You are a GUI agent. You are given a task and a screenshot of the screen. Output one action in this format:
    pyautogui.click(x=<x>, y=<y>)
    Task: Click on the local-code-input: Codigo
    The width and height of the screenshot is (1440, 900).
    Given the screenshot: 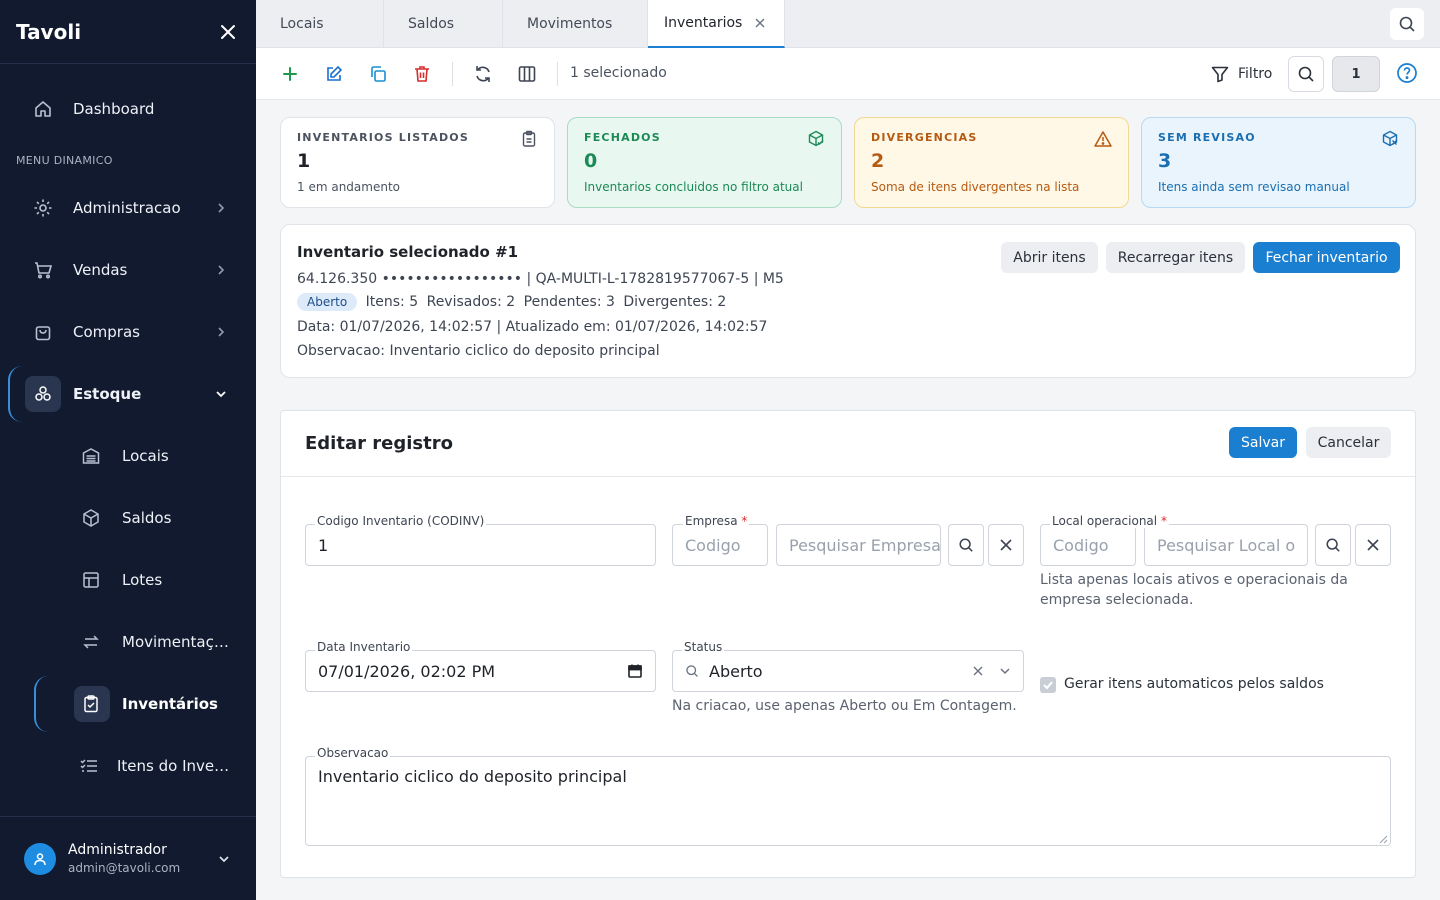 What is the action you would take?
    pyautogui.click(x=1088, y=545)
    